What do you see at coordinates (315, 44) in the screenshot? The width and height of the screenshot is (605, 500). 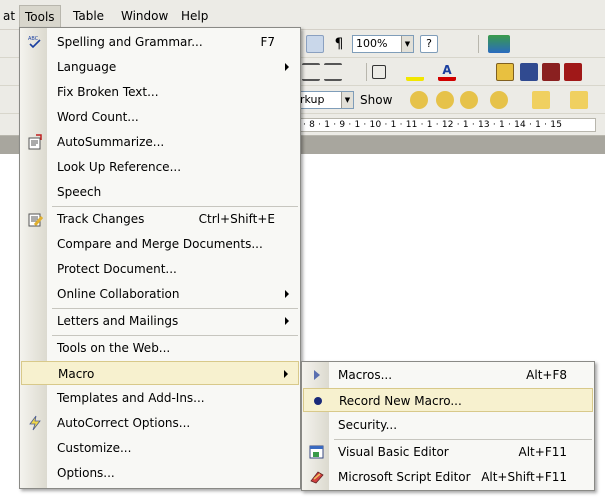 I see `print-preview-icon` at bounding box center [315, 44].